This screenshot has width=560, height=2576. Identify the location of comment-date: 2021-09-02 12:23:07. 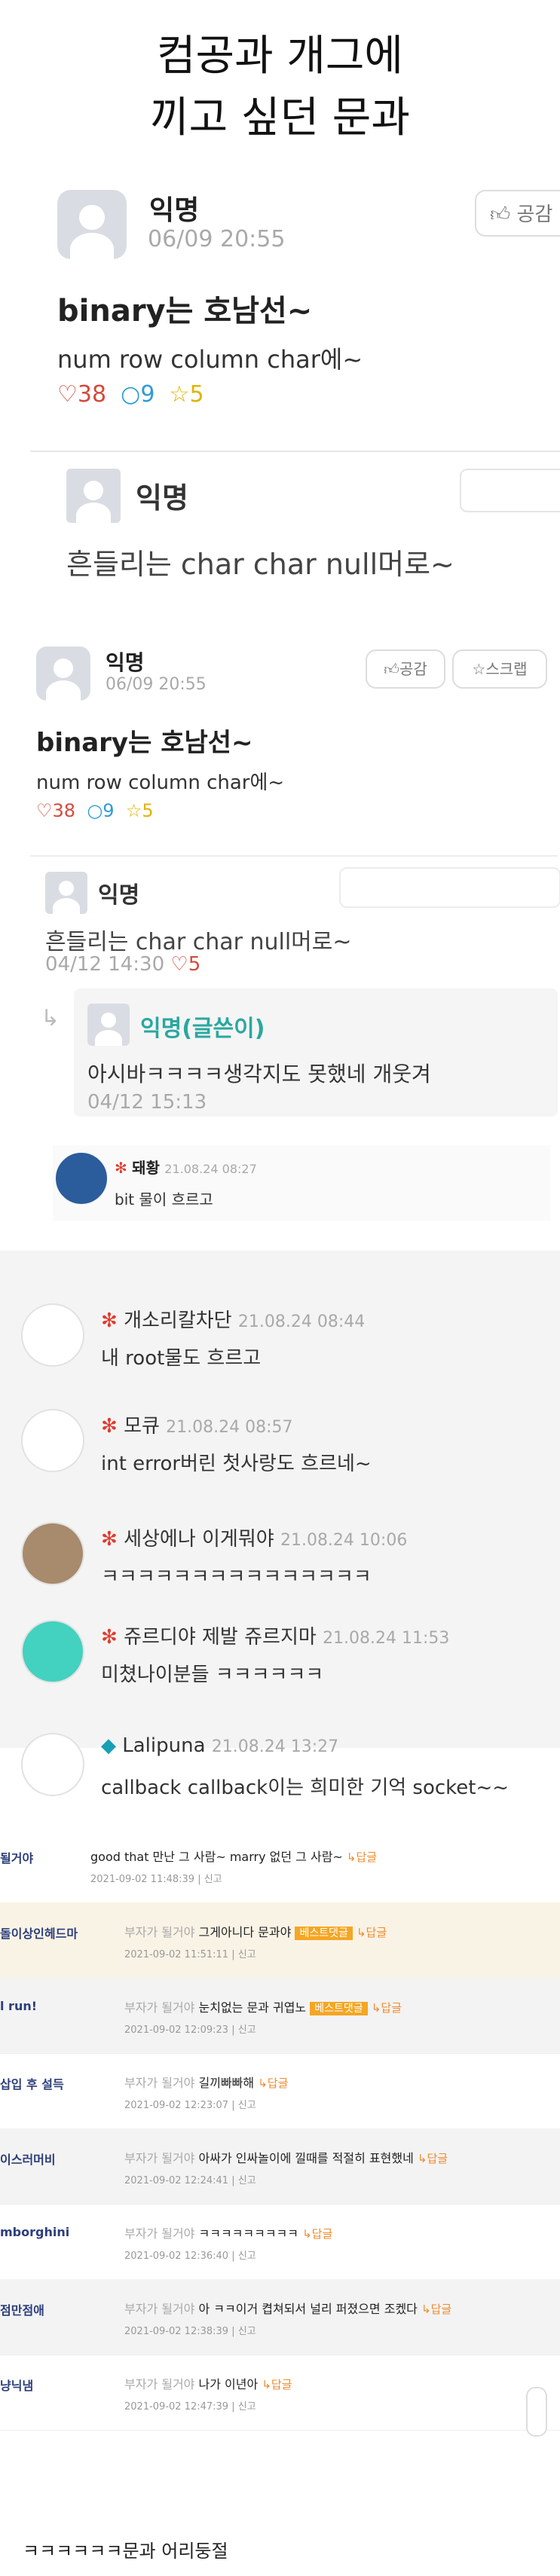
(176, 2105).